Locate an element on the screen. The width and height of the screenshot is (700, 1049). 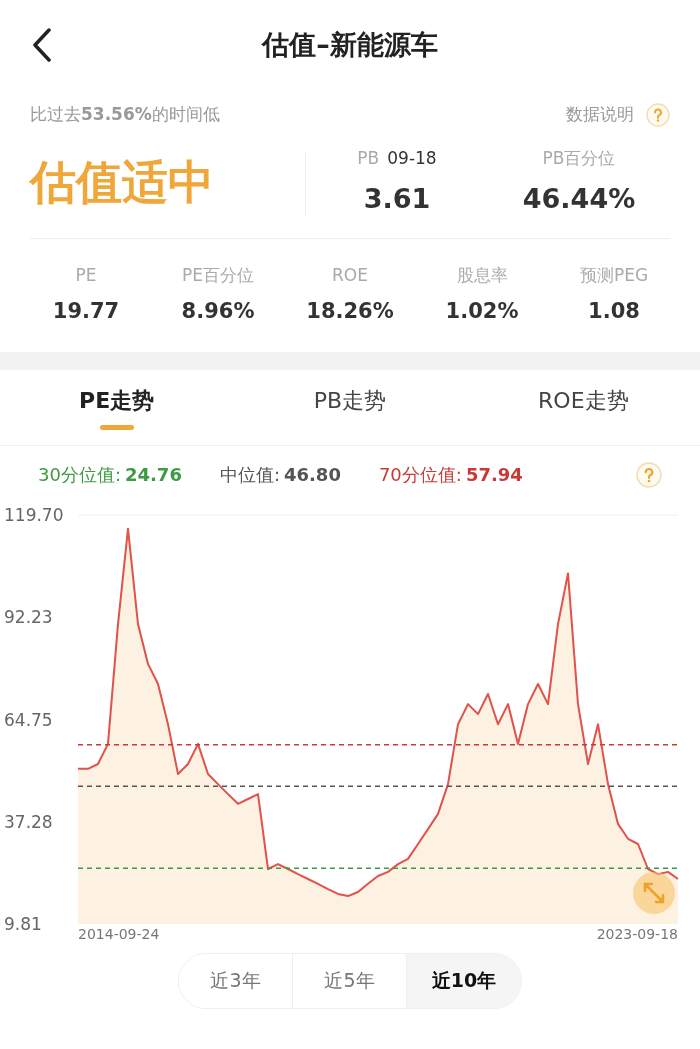
range-button: 近10年 is located at coordinates (464, 980).